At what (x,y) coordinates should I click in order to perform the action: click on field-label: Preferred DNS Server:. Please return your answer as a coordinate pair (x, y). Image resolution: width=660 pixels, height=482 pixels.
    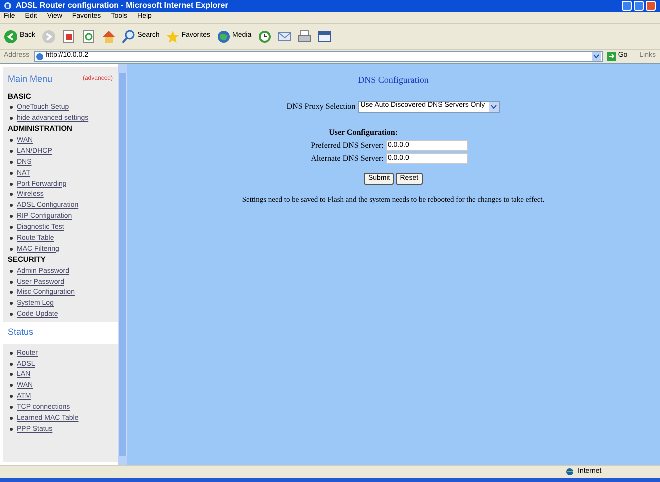
    Looking at the image, I should click on (347, 146).